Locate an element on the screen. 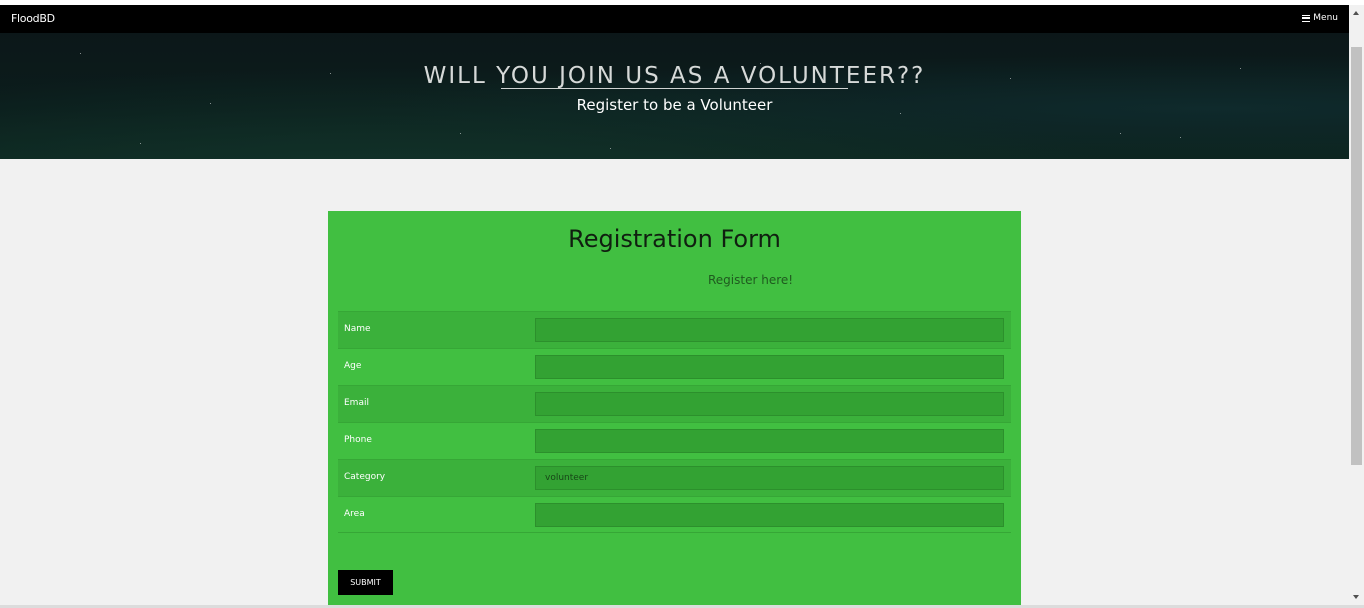 This screenshot has height=608, width=1364. name-label: Name is located at coordinates (357, 329).